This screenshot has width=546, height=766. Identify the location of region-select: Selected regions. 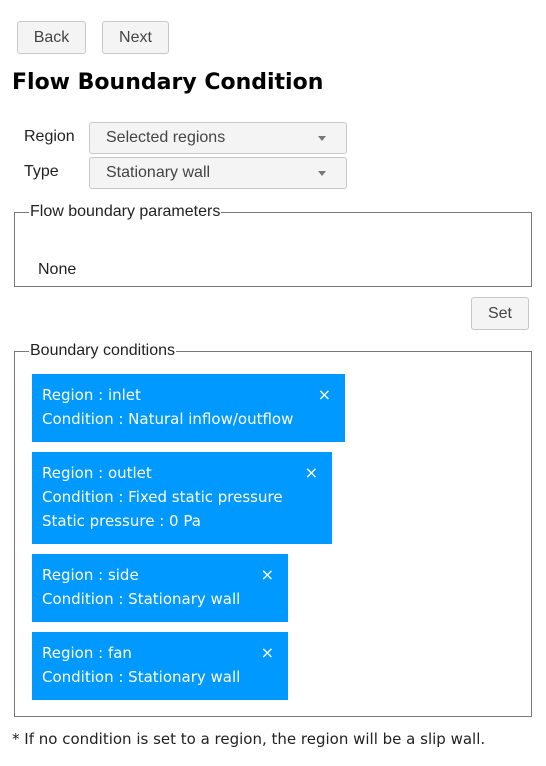
(218, 138).